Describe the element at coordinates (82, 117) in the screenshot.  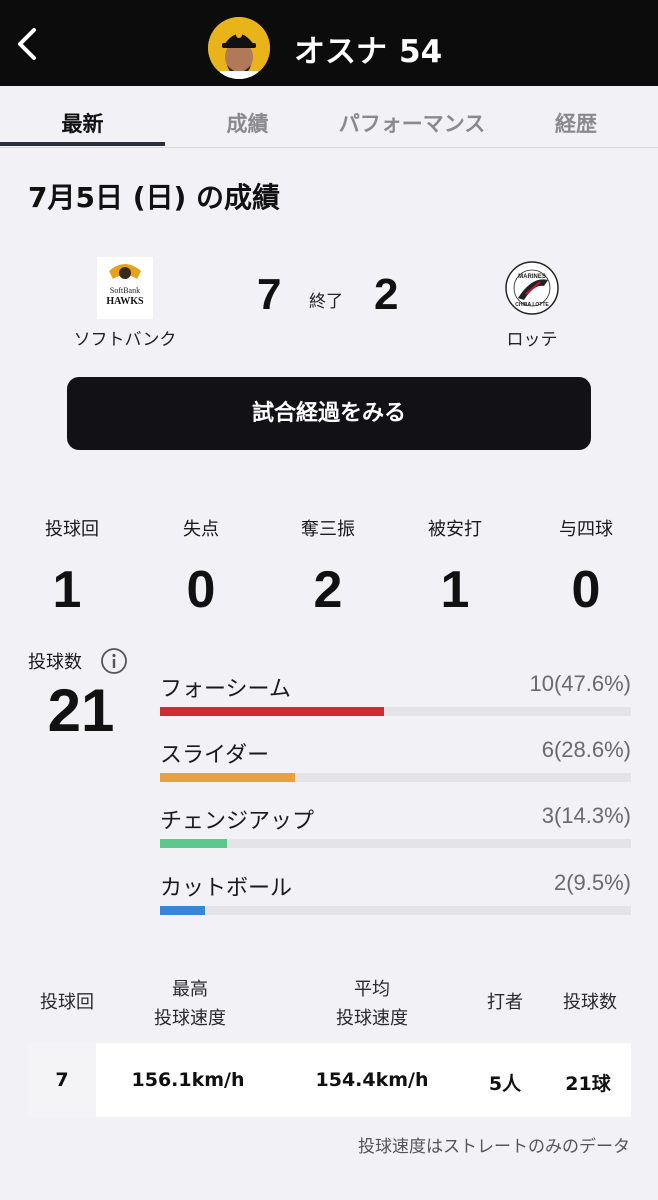
I see `tab-latest: 最新` at that location.